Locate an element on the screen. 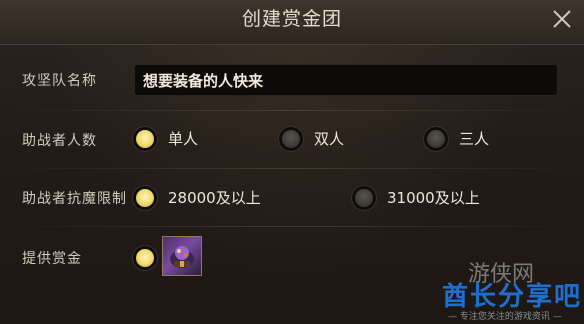  helper-count-option-double: 双人 is located at coordinates (327, 141).